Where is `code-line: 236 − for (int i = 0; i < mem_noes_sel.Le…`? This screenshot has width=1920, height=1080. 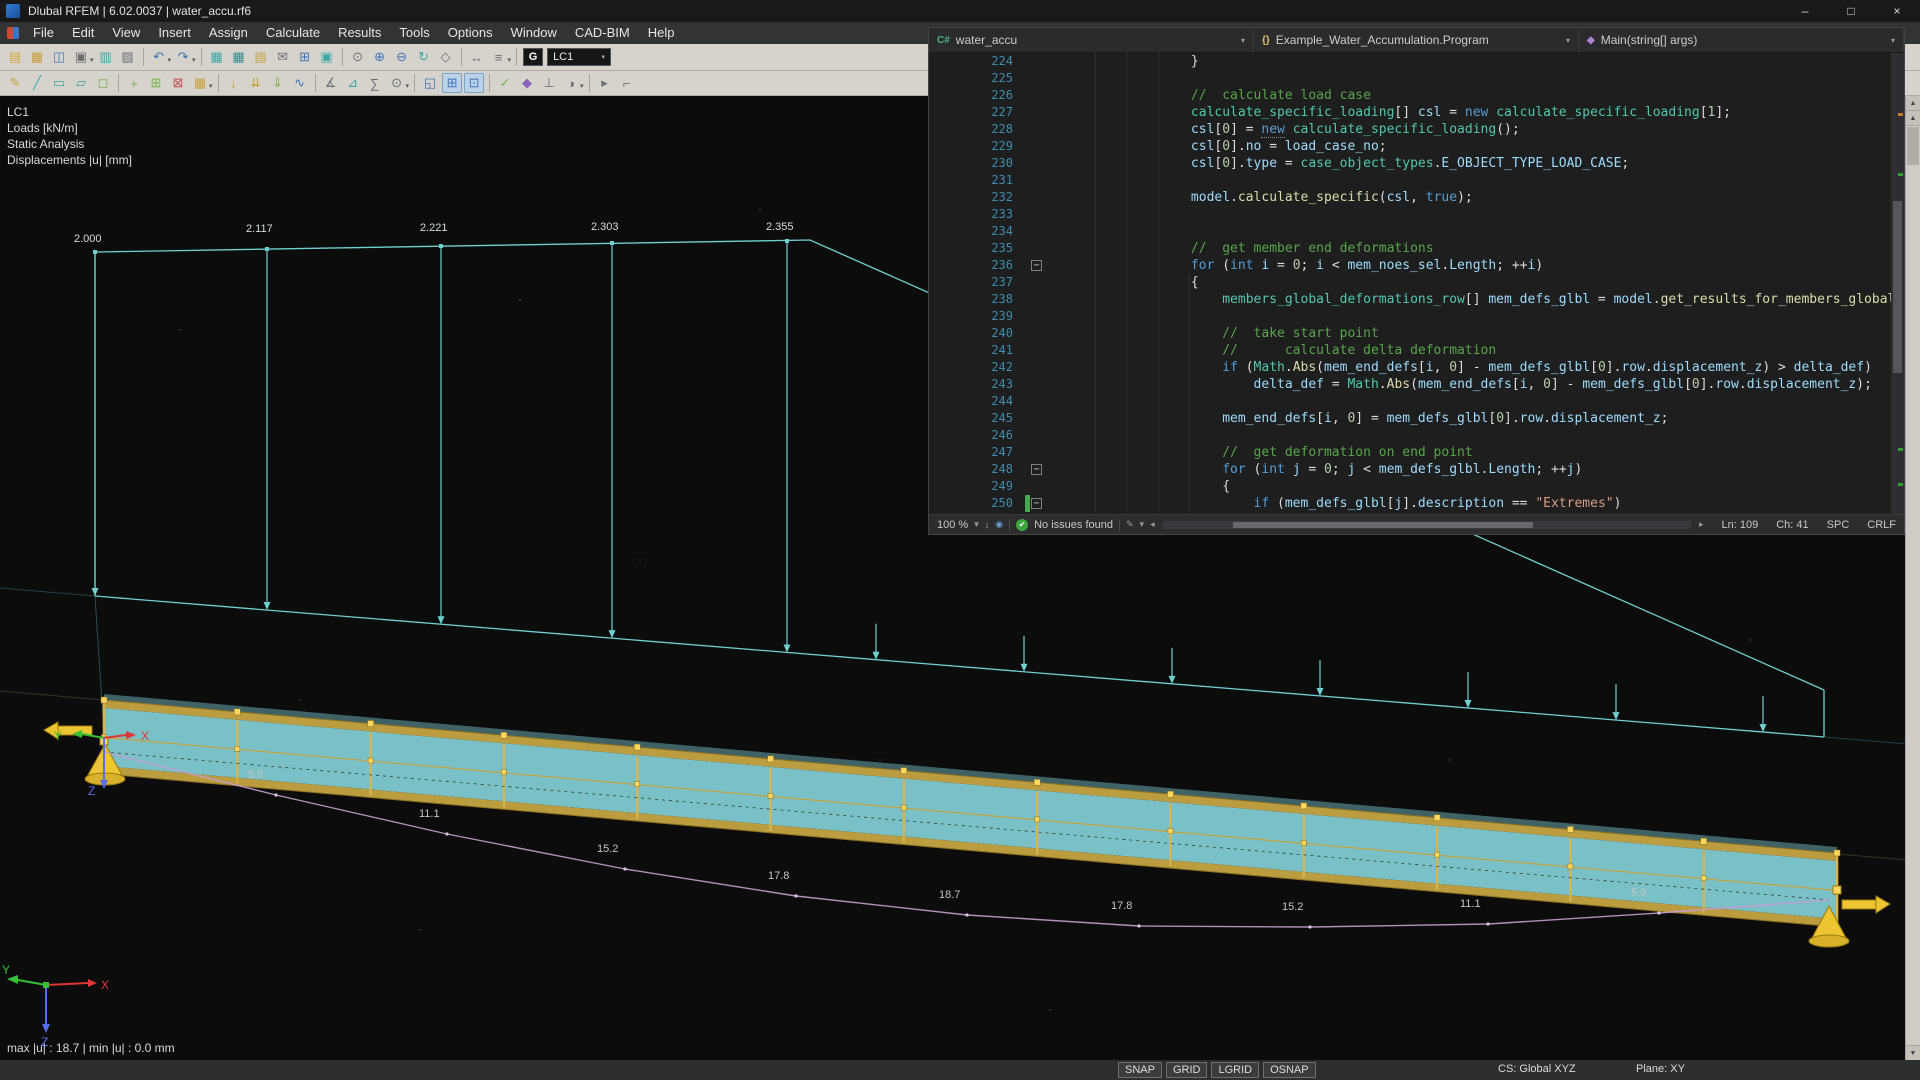
code-line: 236 − for (int i = 0; i < mem_noes_sel.Le… is located at coordinates (1416, 265).